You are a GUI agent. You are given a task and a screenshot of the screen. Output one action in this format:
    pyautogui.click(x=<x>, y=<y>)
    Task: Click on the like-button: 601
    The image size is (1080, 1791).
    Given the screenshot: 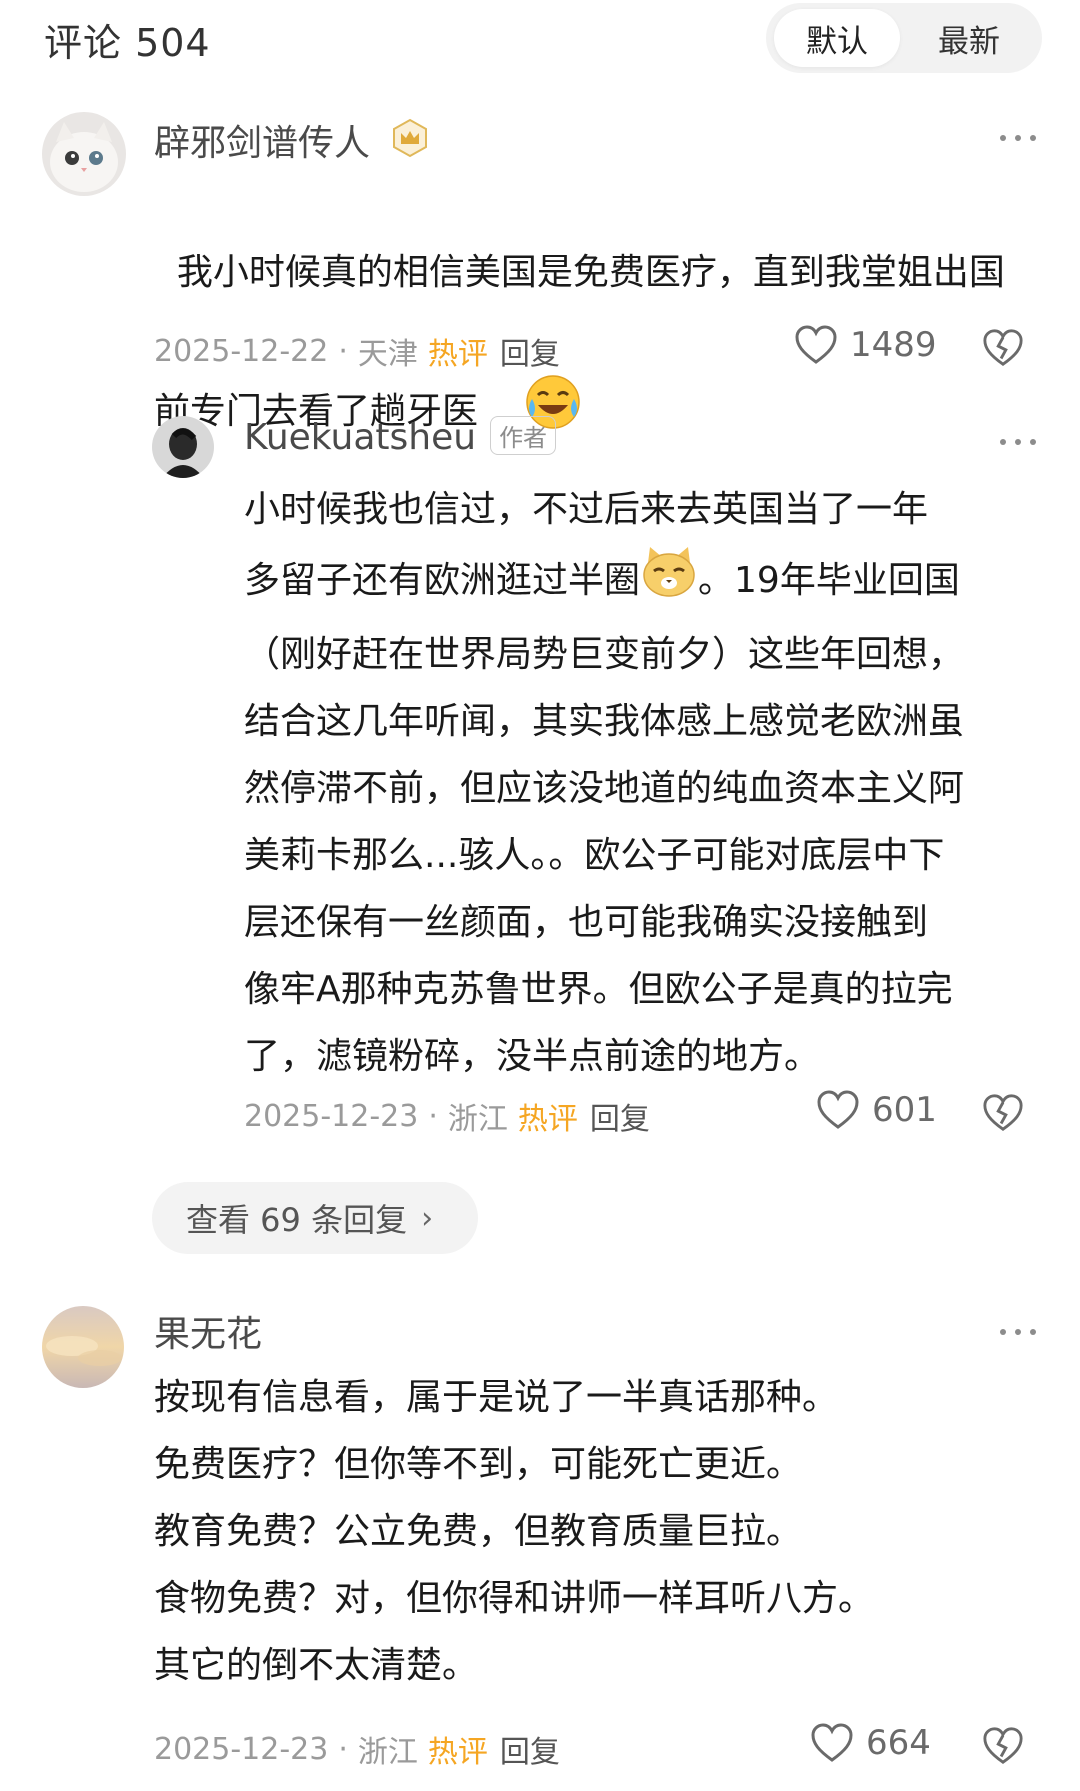 What is the action you would take?
    pyautogui.click(x=876, y=1110)
    